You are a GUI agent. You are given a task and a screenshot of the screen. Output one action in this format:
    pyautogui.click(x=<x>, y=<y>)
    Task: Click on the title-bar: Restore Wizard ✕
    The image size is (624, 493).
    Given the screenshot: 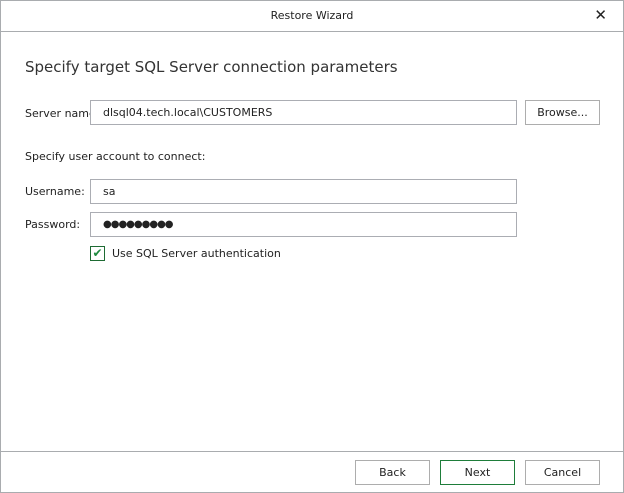 What is the action you would take?
    pyautogui.click(x=312, y=16)
    